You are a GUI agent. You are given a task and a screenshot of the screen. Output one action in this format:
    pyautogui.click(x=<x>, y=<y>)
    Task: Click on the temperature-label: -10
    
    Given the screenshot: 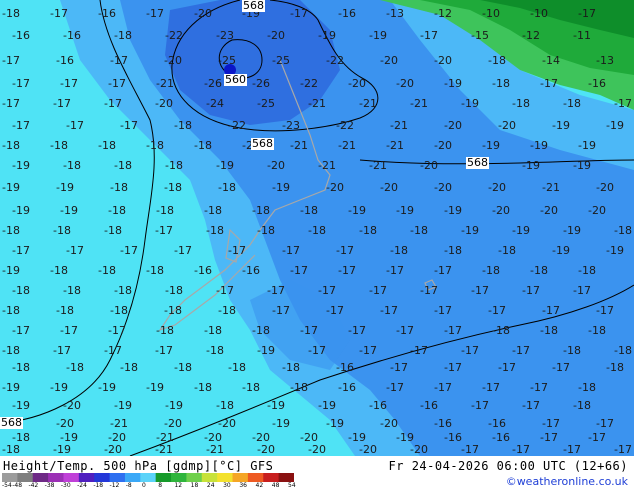 What is the action you would take?
    pyautogui.click(x=491, y=13)
    